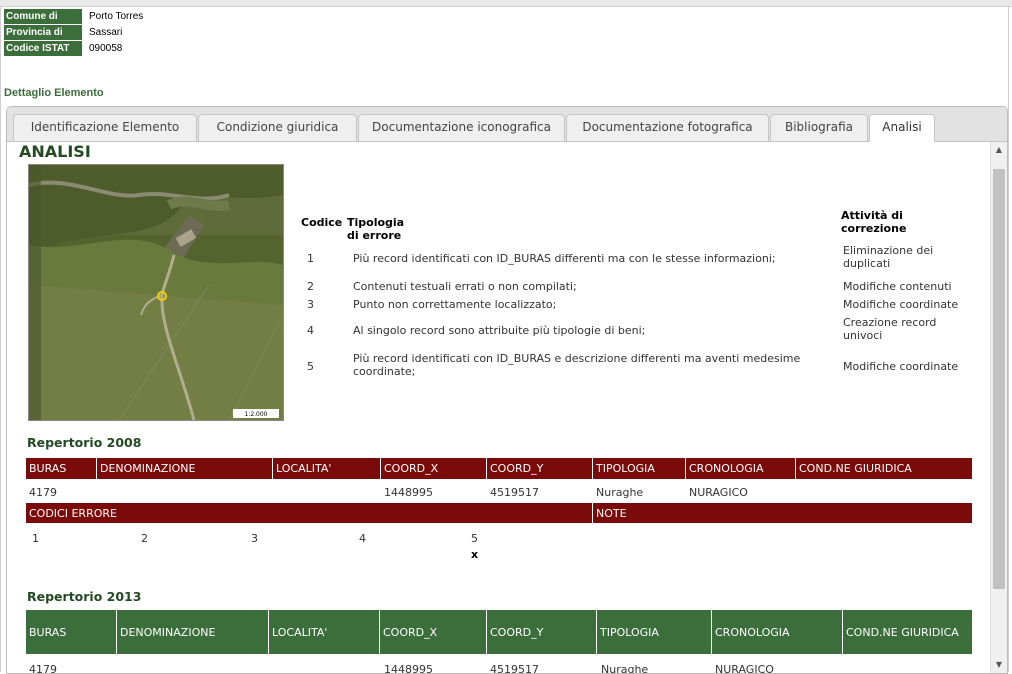  What do you see at coordinates (376, 229) in the screenshot?
I see `err-header-type: Tipologia di errore` at bounding box center [376, 229].